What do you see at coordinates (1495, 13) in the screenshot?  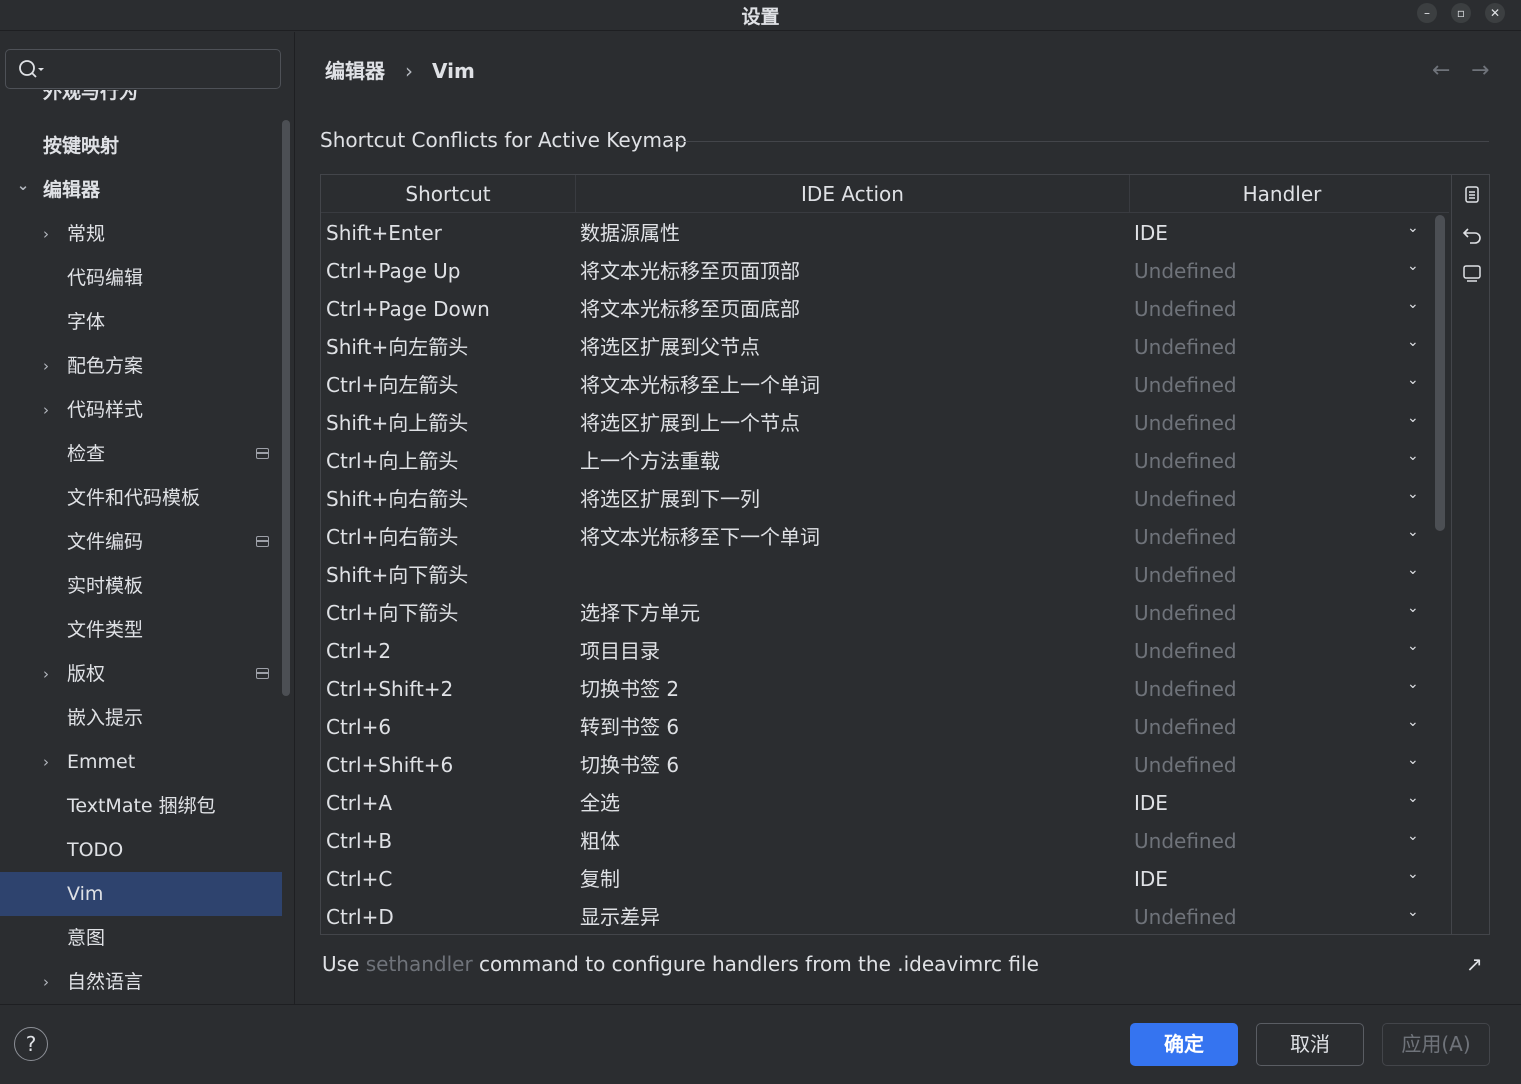 I see `close-button: ✕` at bounding box center [1495, 13].